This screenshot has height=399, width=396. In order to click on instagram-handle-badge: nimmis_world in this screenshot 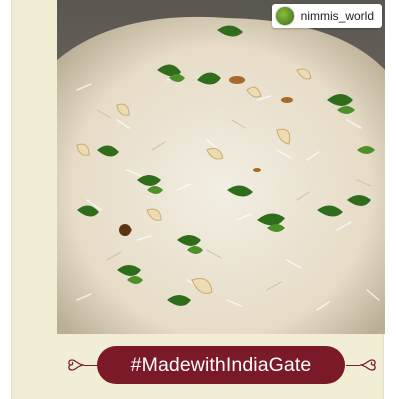, I will do `click(326, 16)`.